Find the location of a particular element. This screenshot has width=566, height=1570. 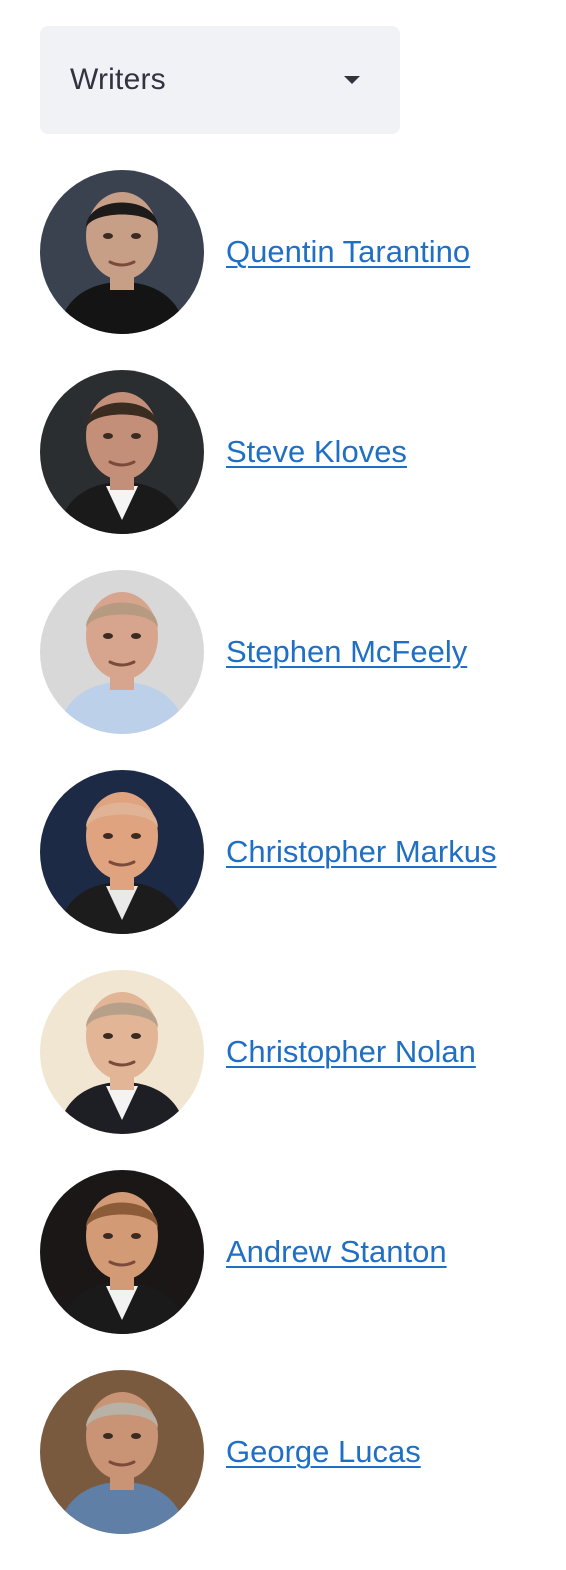

caret-down-icon is located at coordinates (352, 80).